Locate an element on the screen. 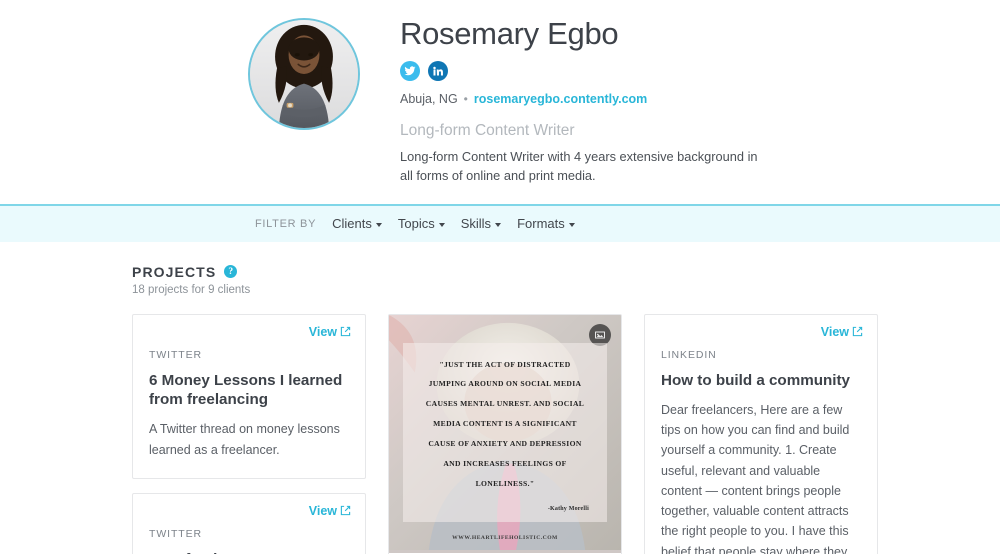  help-icon: ? is located at coordinates (231, 272).